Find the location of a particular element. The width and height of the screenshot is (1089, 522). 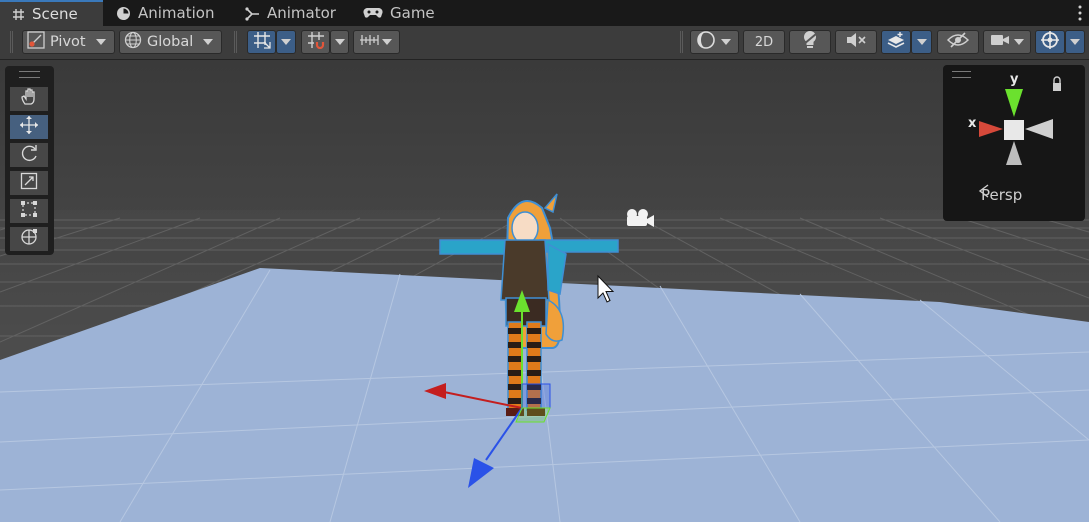

hidden-objects-toggle-button is located at coordinates (958, 42).